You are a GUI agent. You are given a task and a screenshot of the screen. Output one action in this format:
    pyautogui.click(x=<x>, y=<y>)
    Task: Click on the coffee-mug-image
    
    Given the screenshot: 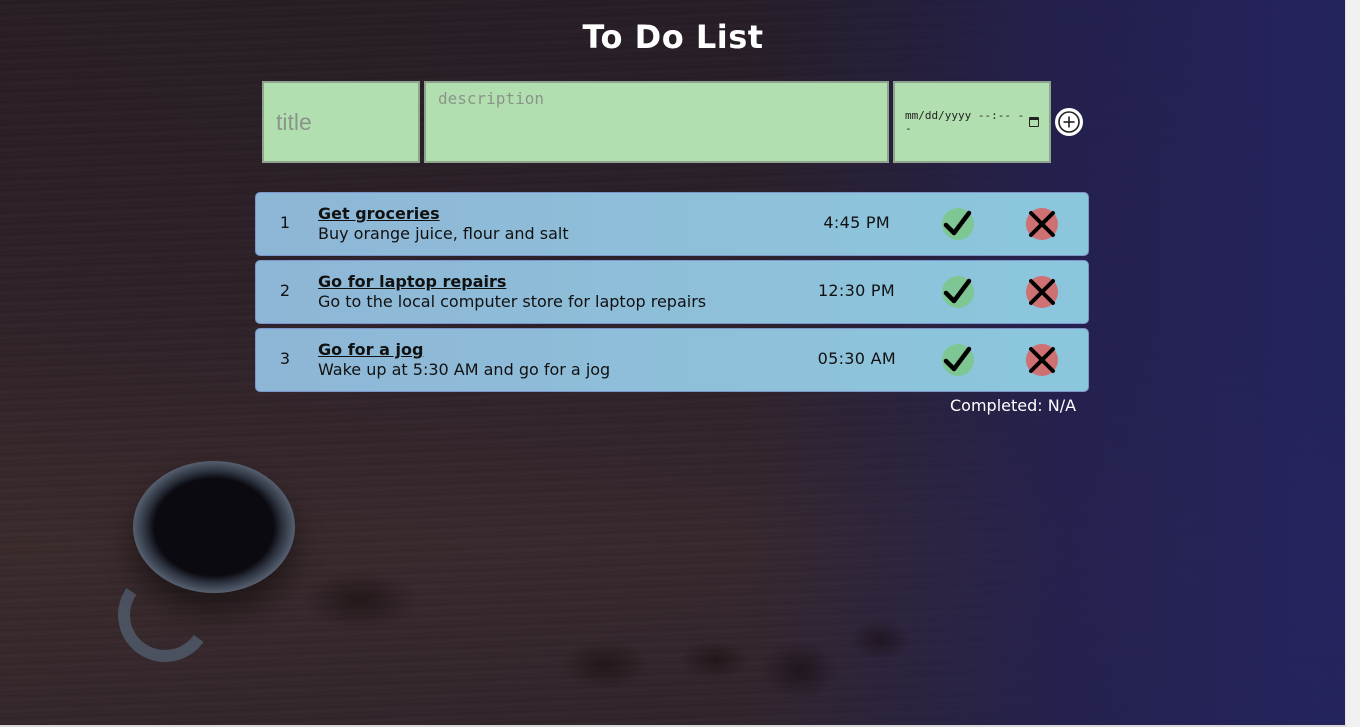 What is the action you would take?
    pyautogui.click(x=214, y=527)
    